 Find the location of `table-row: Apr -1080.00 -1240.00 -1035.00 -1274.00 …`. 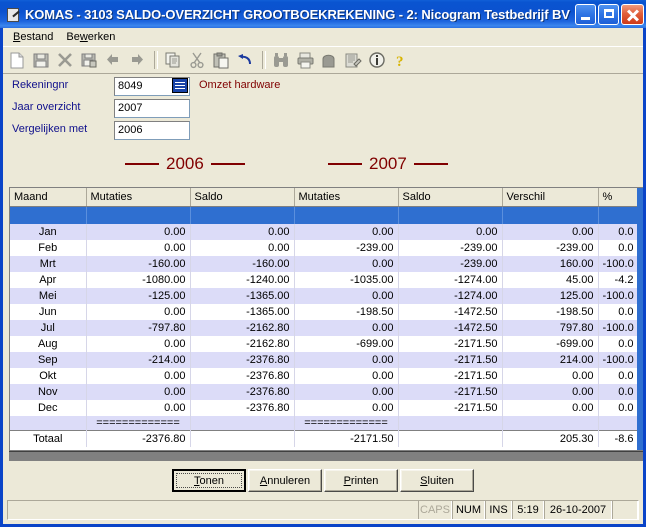

table-row: Apr -1080.00 -1240.00 -1035.00 -1274.00 … is located at coordinates (323, 280).